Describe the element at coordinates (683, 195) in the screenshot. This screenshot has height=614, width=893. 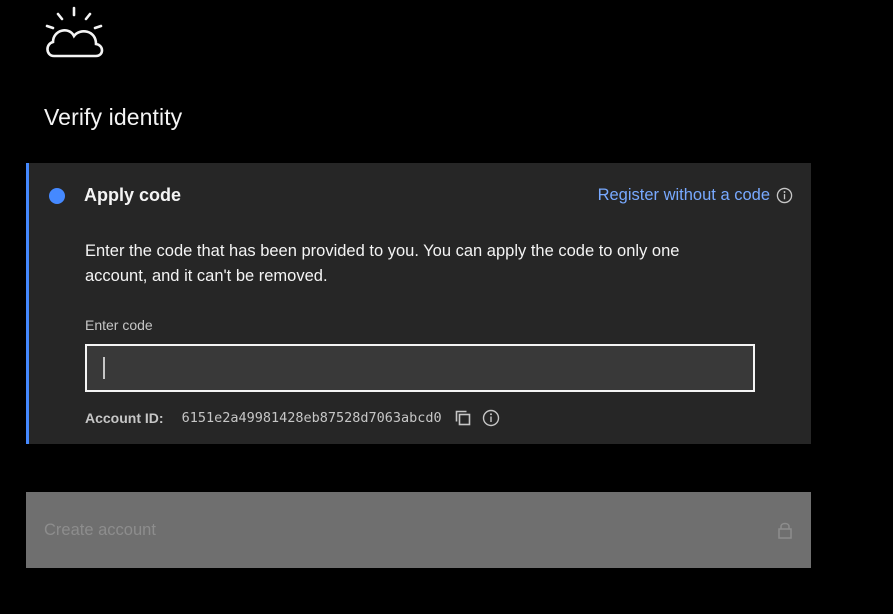
I see `register-link-label: Register without a code` at that location.